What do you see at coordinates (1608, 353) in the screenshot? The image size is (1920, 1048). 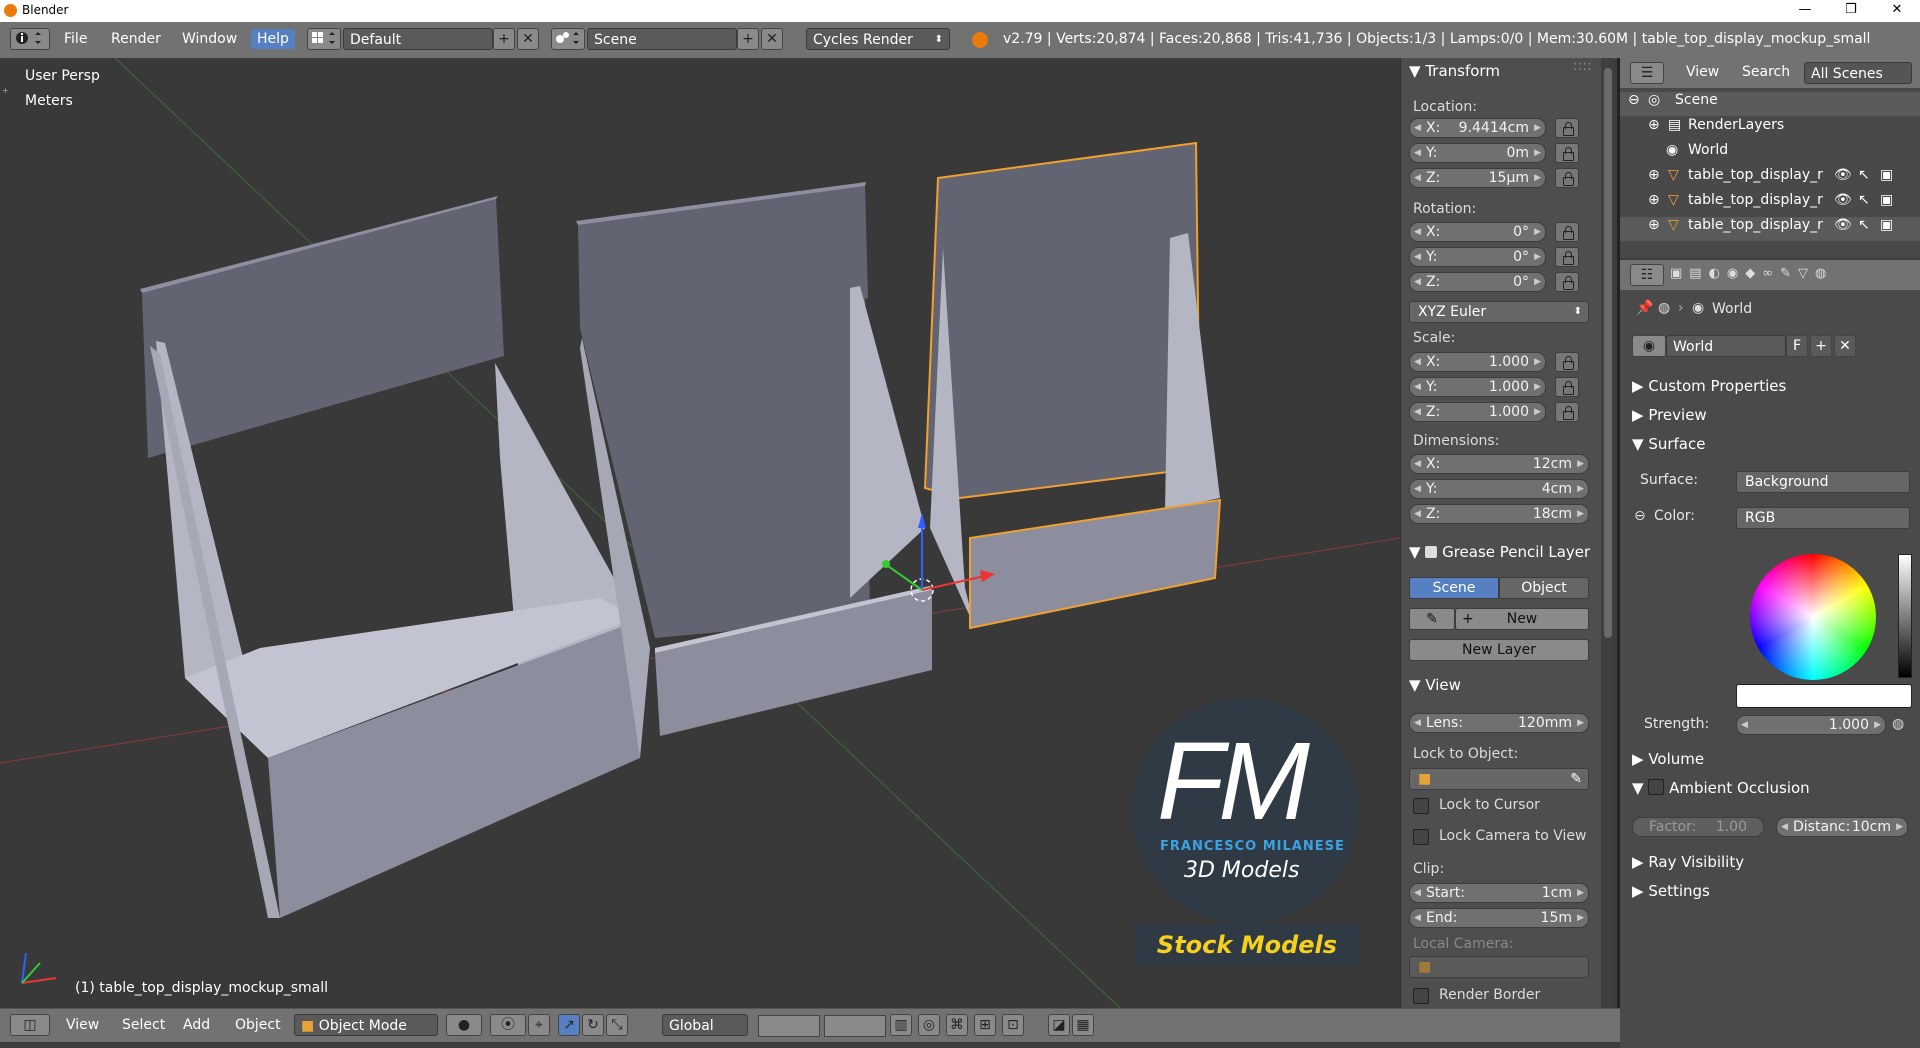 I see `npanel-scrollbar-thumb` at bounding box center [1608, 353].